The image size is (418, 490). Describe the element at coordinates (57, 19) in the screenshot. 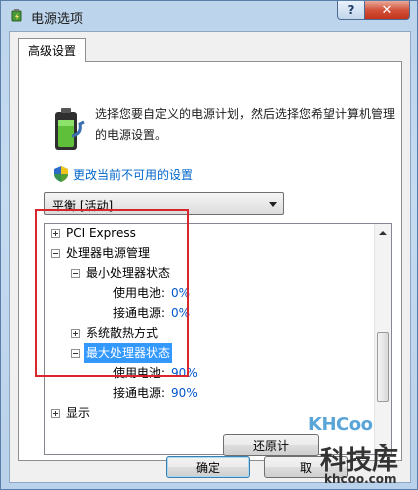

I see `window-title: 电源选项` at that location.